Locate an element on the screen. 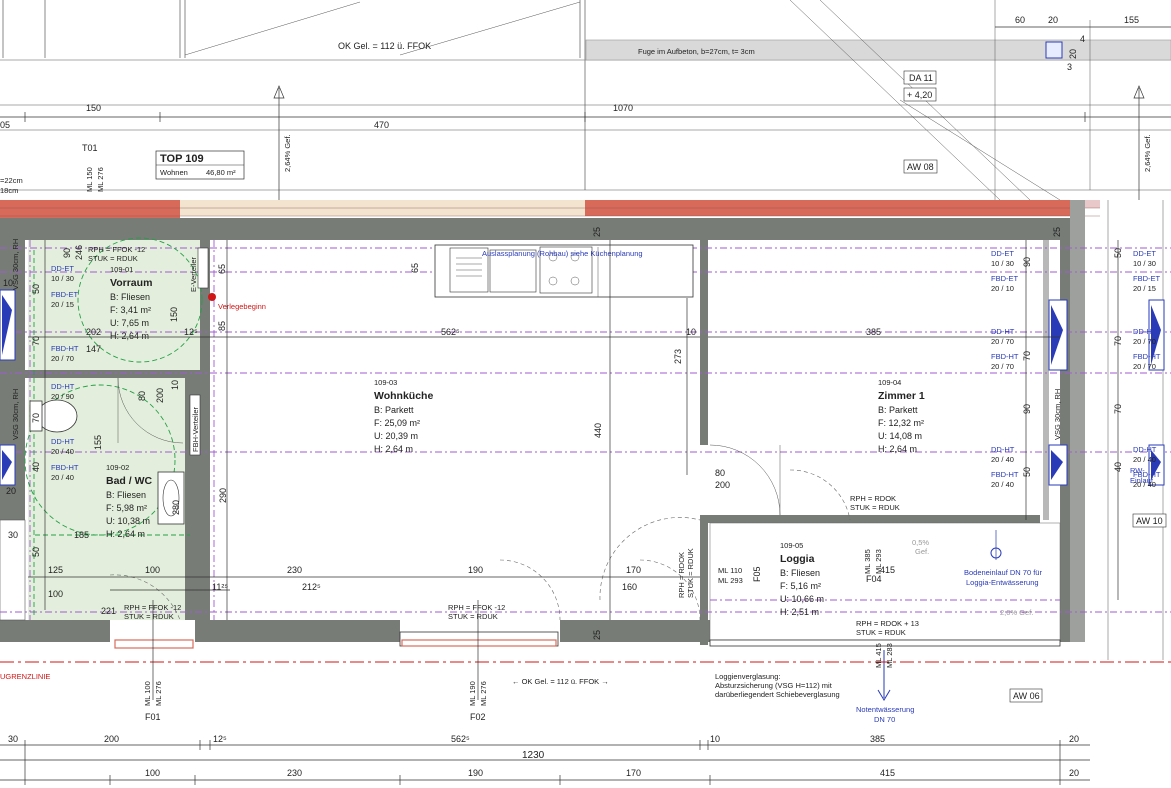 This screenshot has height=788, width=1171. dim-50: 50 is located at coordinates (36, 289).